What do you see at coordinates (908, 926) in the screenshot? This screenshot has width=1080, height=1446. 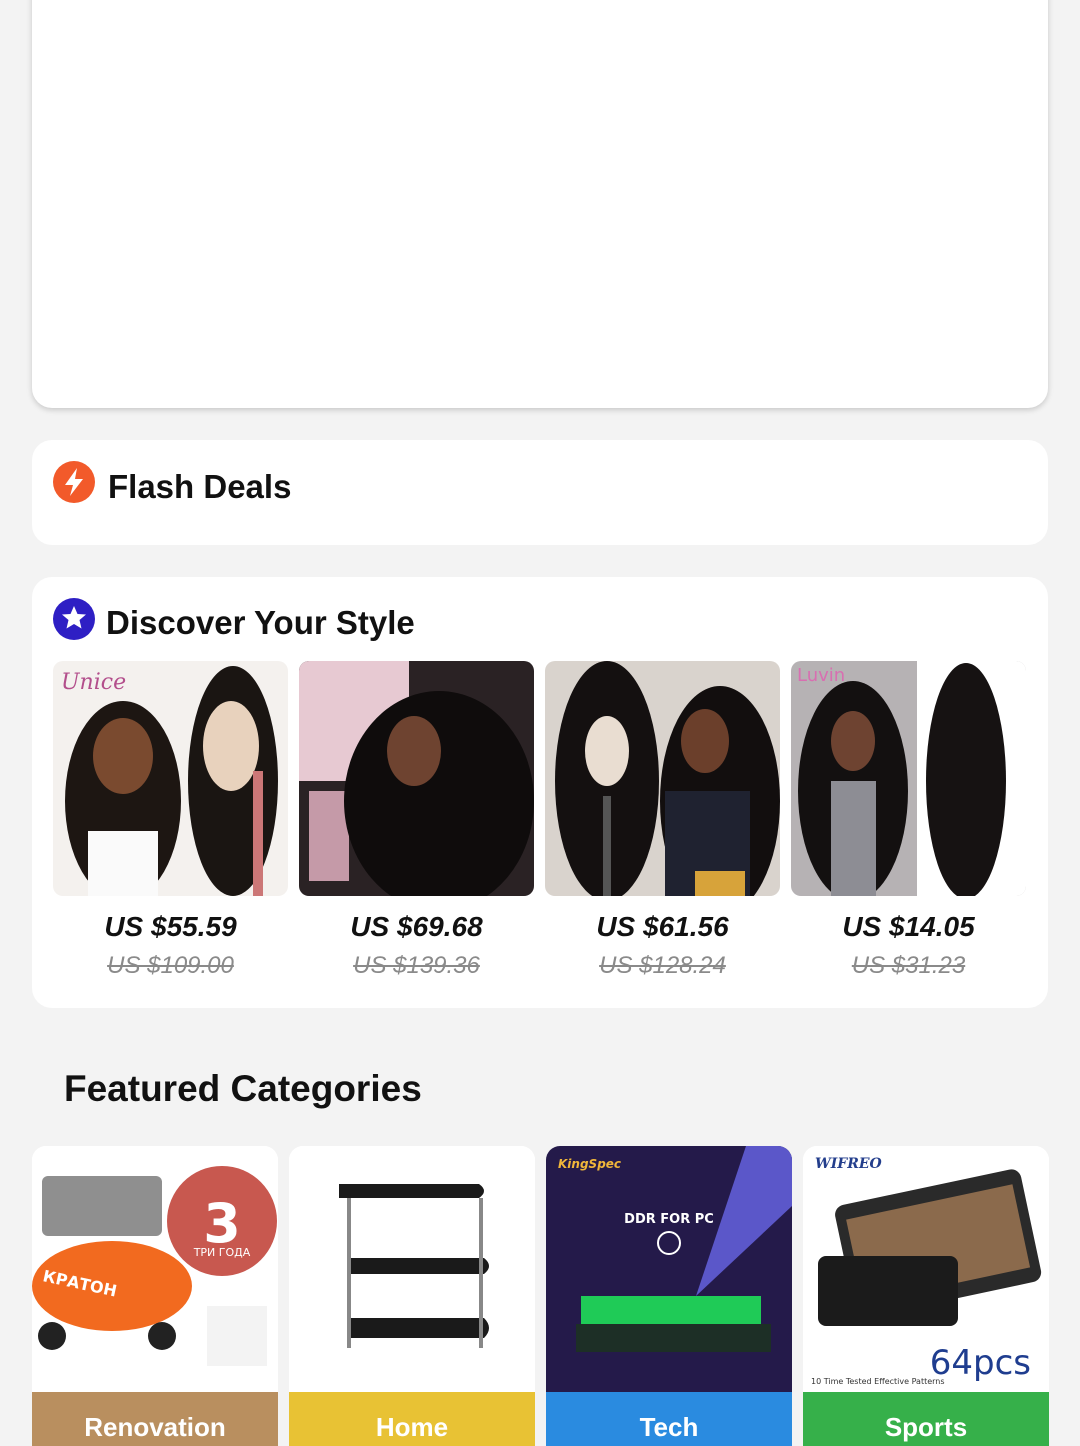 I see `product-price: US $14.05` at bounding box center [908, 926].